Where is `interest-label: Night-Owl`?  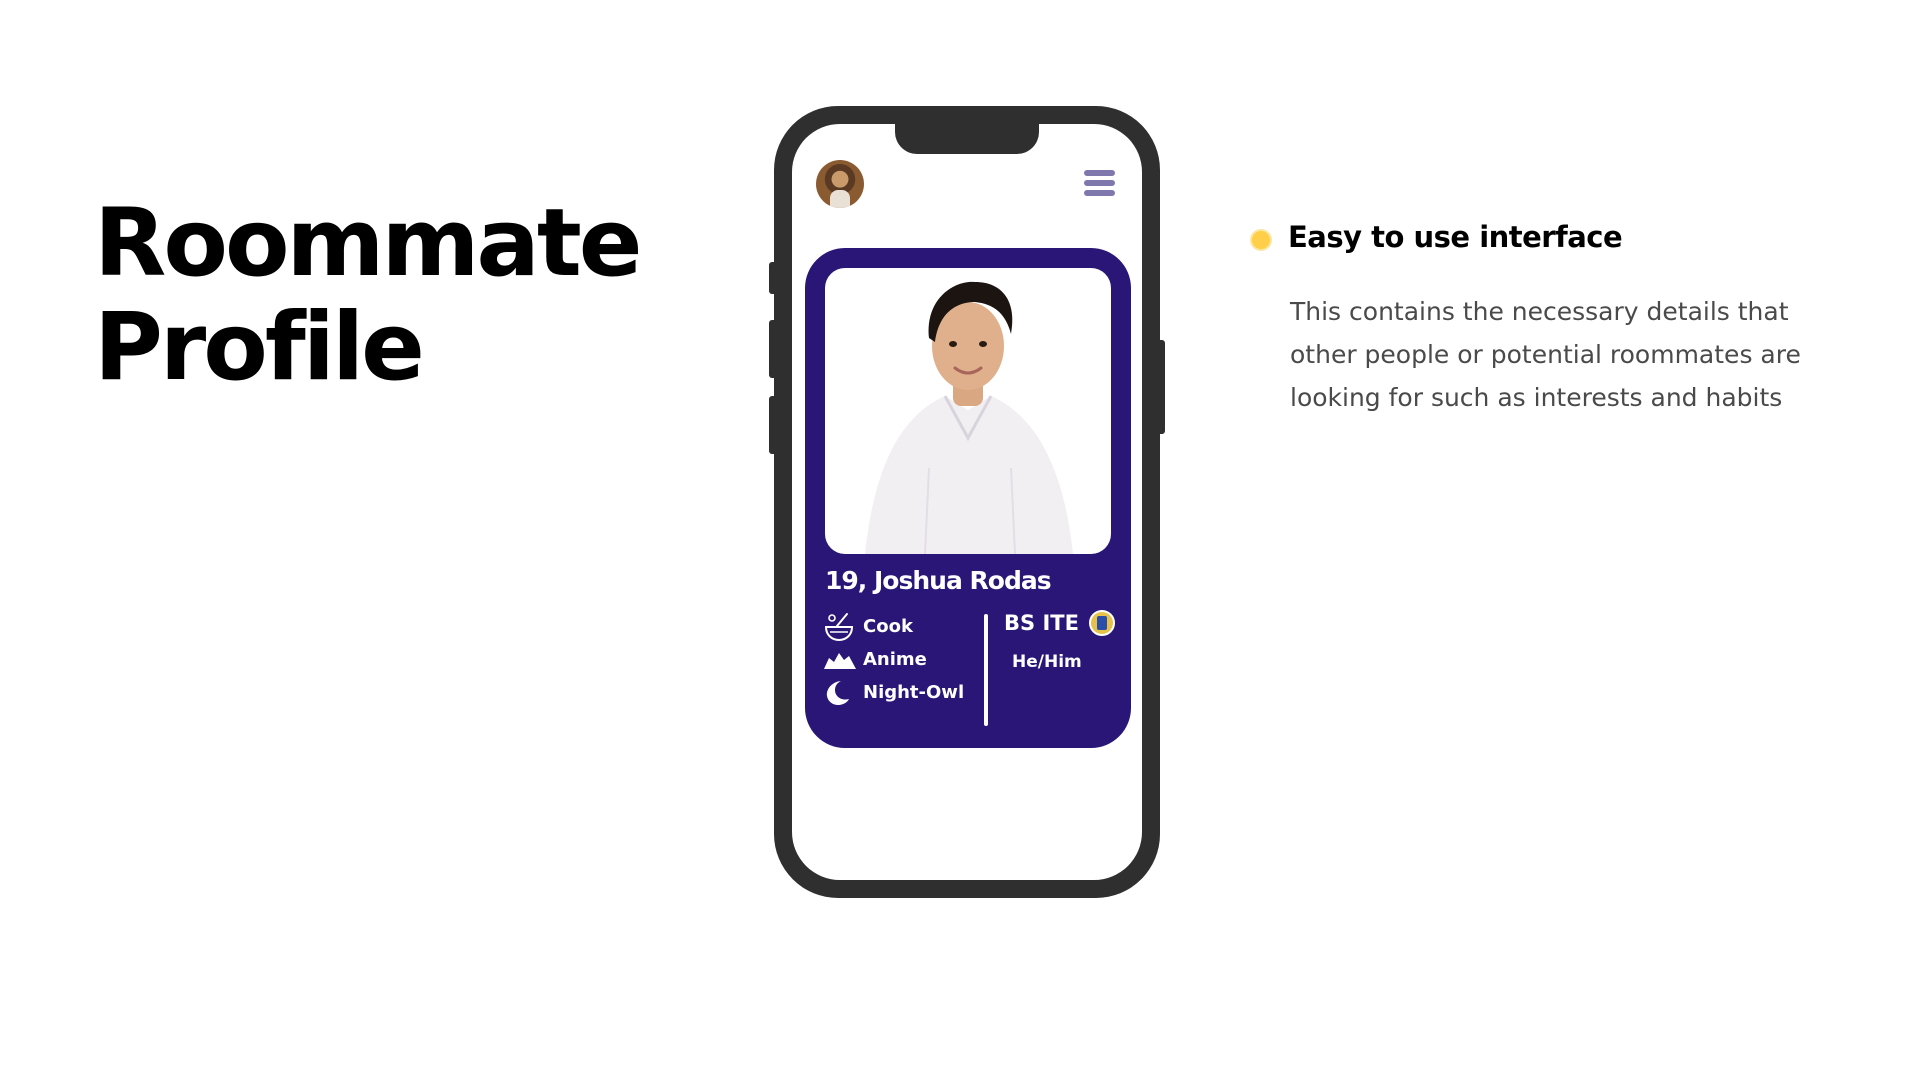 interest-label: Night-Owl is located at coordinates (914, 692).